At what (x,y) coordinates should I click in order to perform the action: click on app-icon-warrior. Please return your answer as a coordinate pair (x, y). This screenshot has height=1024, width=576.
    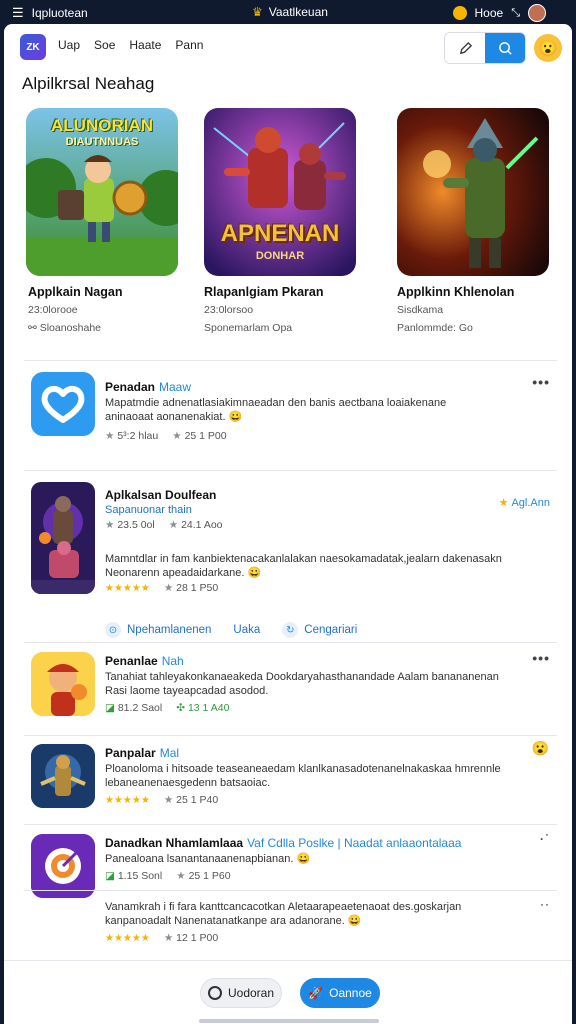
    Looking at the image, I should click on (63, 538).